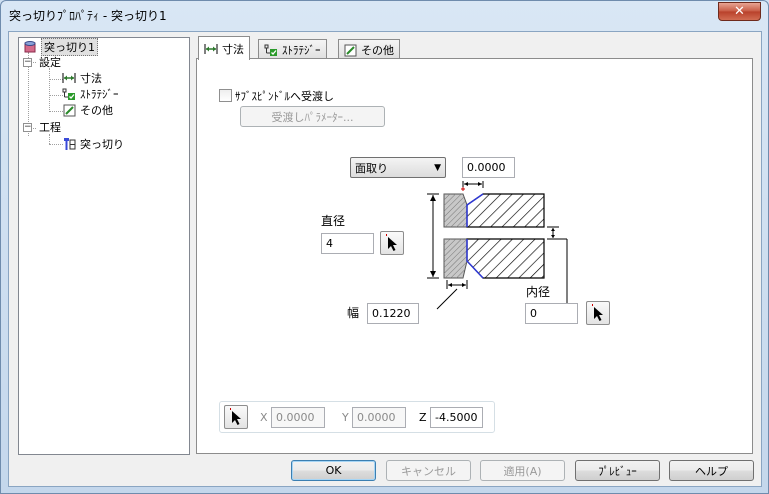 This screenshot has width=769, height=494. What do you see at coordinates (333, 221) in the screenshot?
I see `diameter-label: 直径` at bounding box center [333, 221].